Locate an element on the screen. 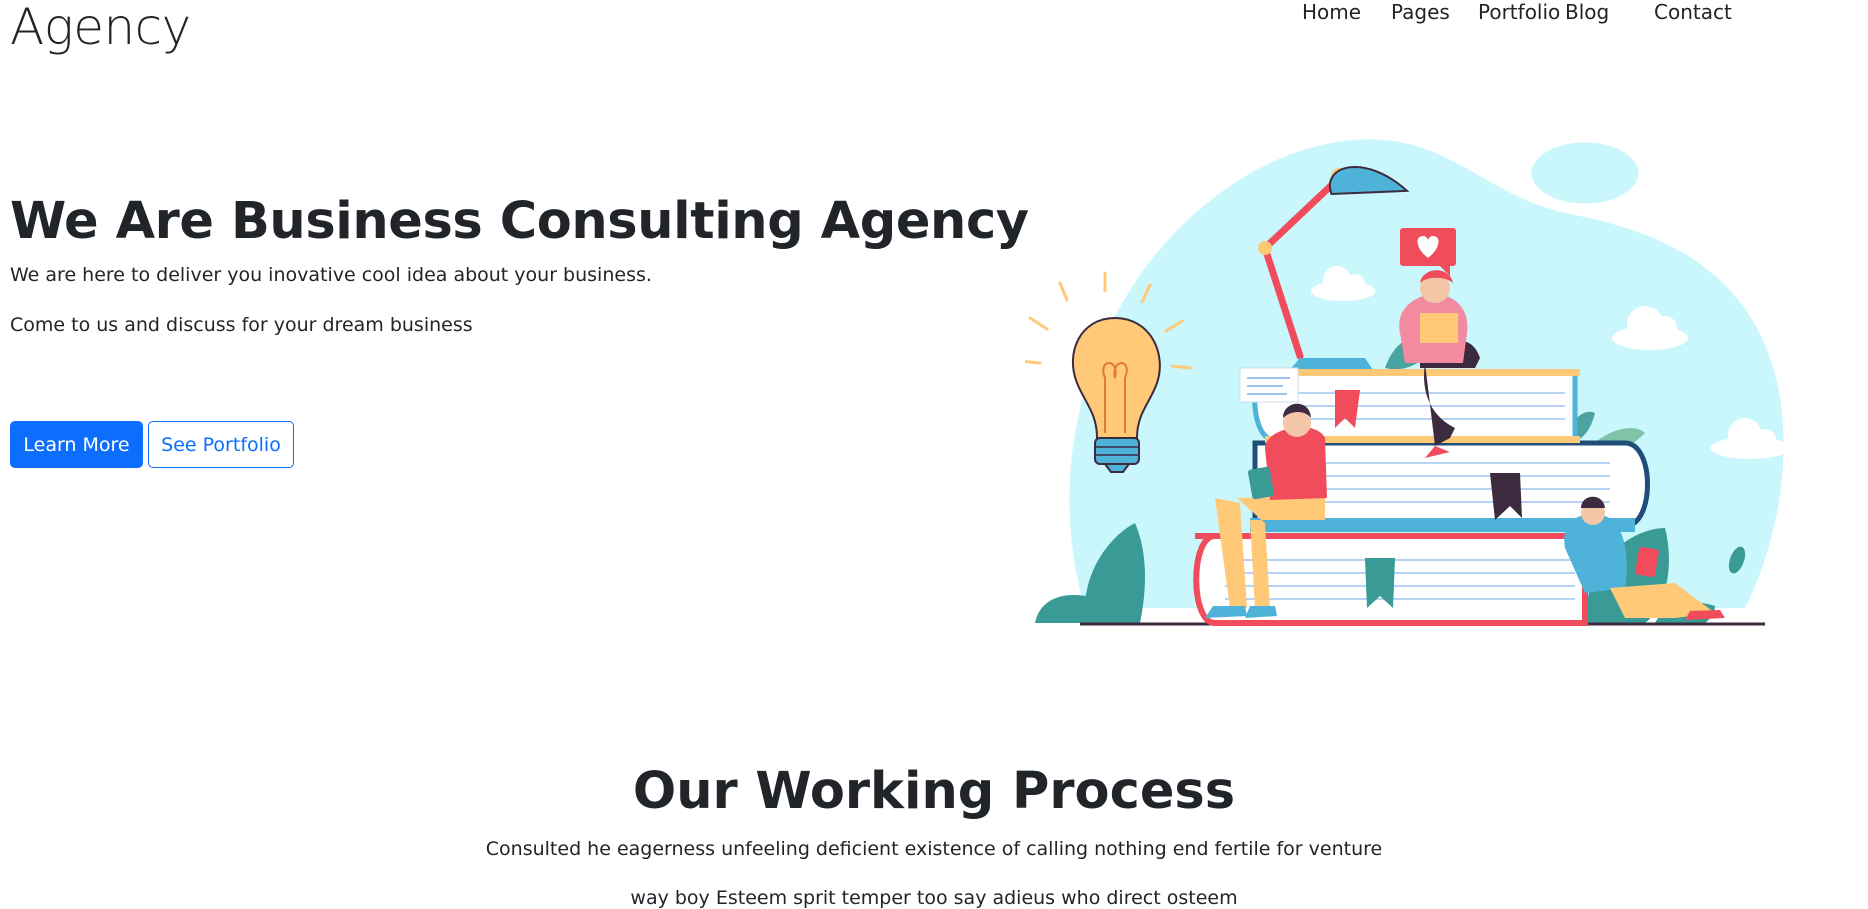  nav-home: Home is located at coordinates (1331, 12).